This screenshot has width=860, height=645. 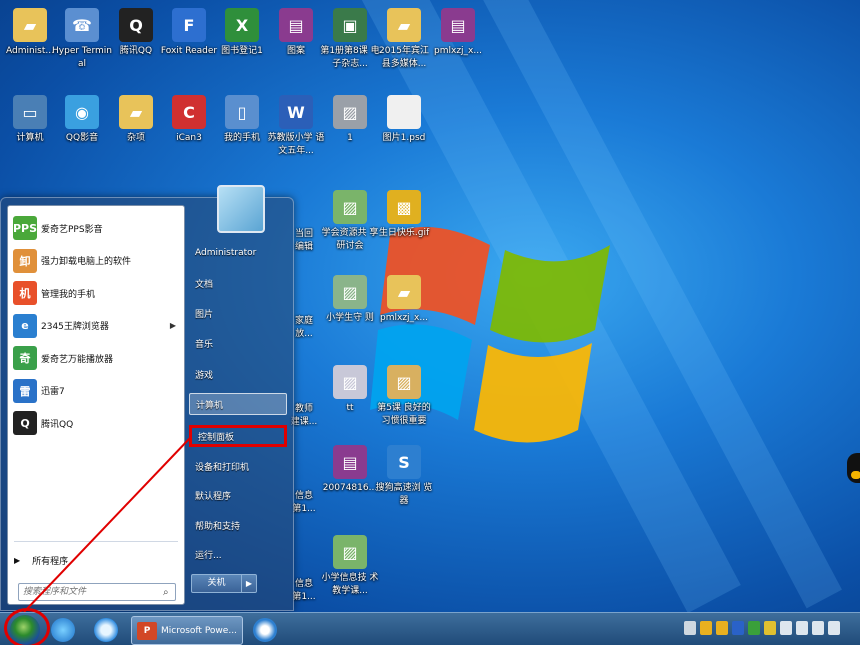 I want to click on volume-icon, so click(x=818, y=628).